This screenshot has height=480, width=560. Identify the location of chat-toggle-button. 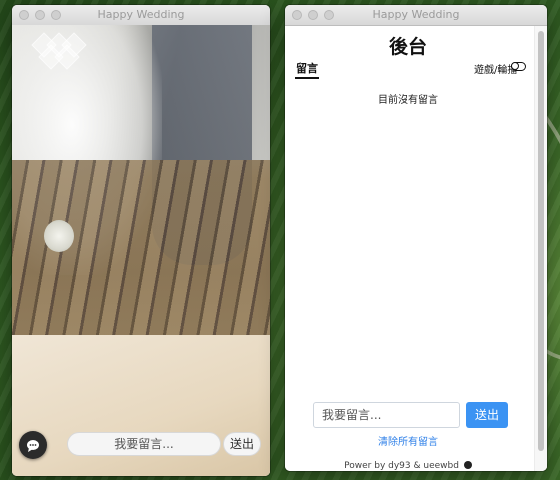
(33, 445).